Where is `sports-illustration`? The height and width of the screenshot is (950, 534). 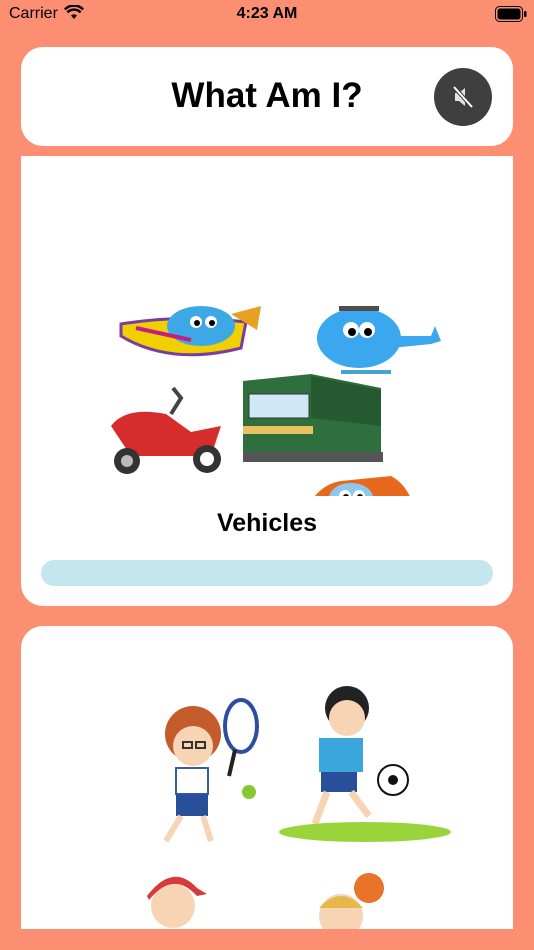 sports-illustration is located at coordinates (299, 807).